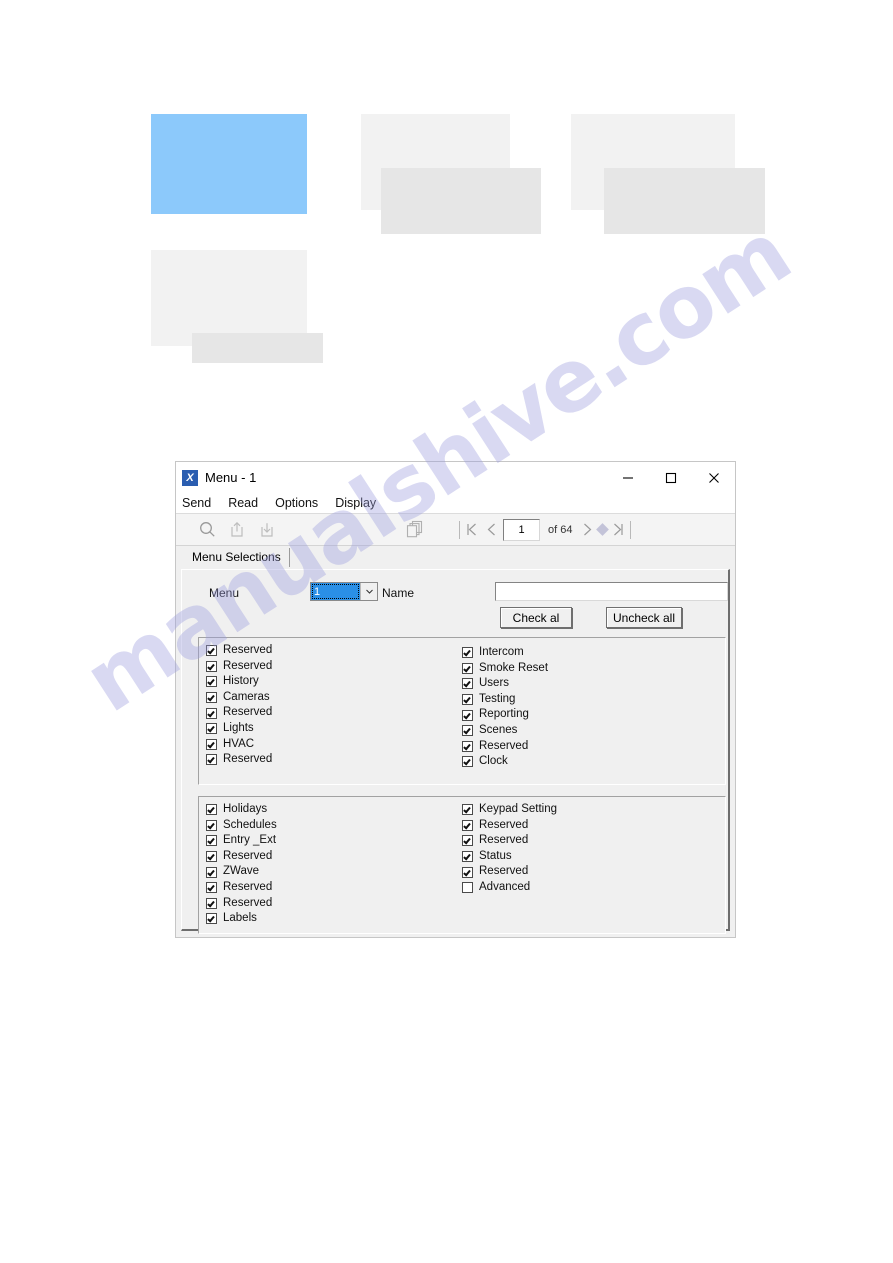  What do you see at coordinates (247, 503) in the screenshot?
I see `menu-item-read: Read` at bounding box center [247, 503].